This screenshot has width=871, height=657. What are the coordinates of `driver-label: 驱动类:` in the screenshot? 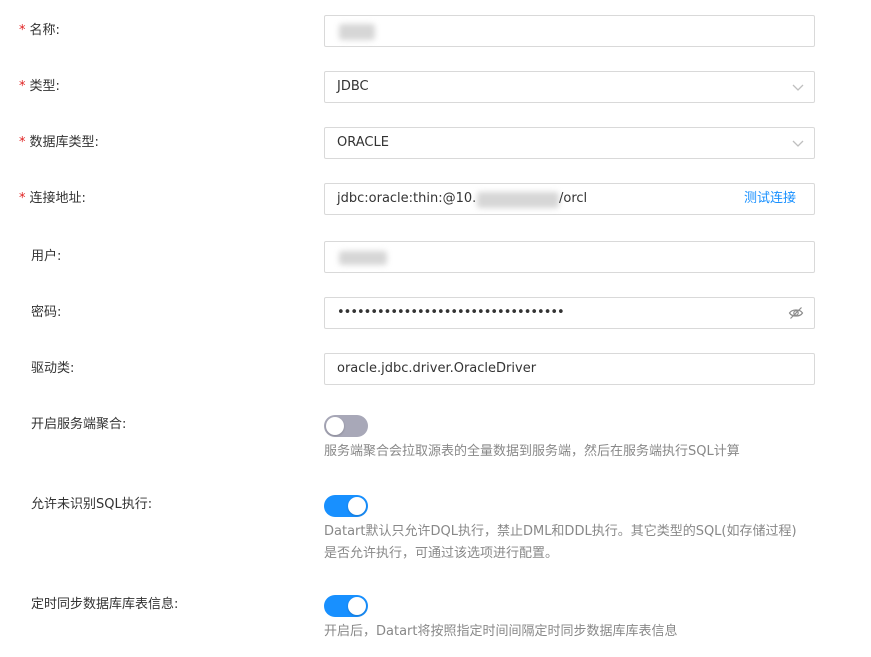 It's located at (53, 368).